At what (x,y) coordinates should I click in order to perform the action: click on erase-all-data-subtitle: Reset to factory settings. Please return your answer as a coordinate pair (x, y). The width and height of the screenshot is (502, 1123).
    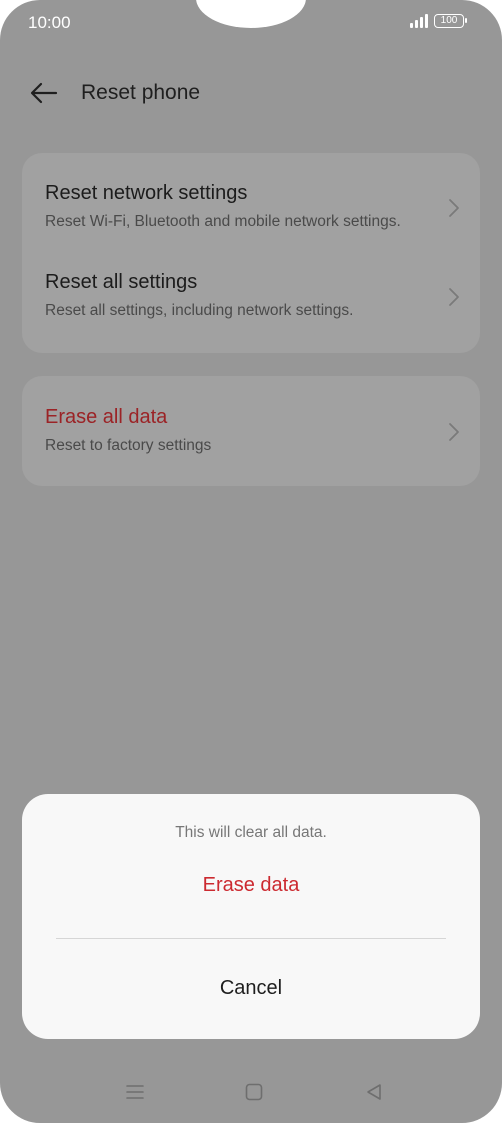
    Looking at the image, I should click on (128, 445).